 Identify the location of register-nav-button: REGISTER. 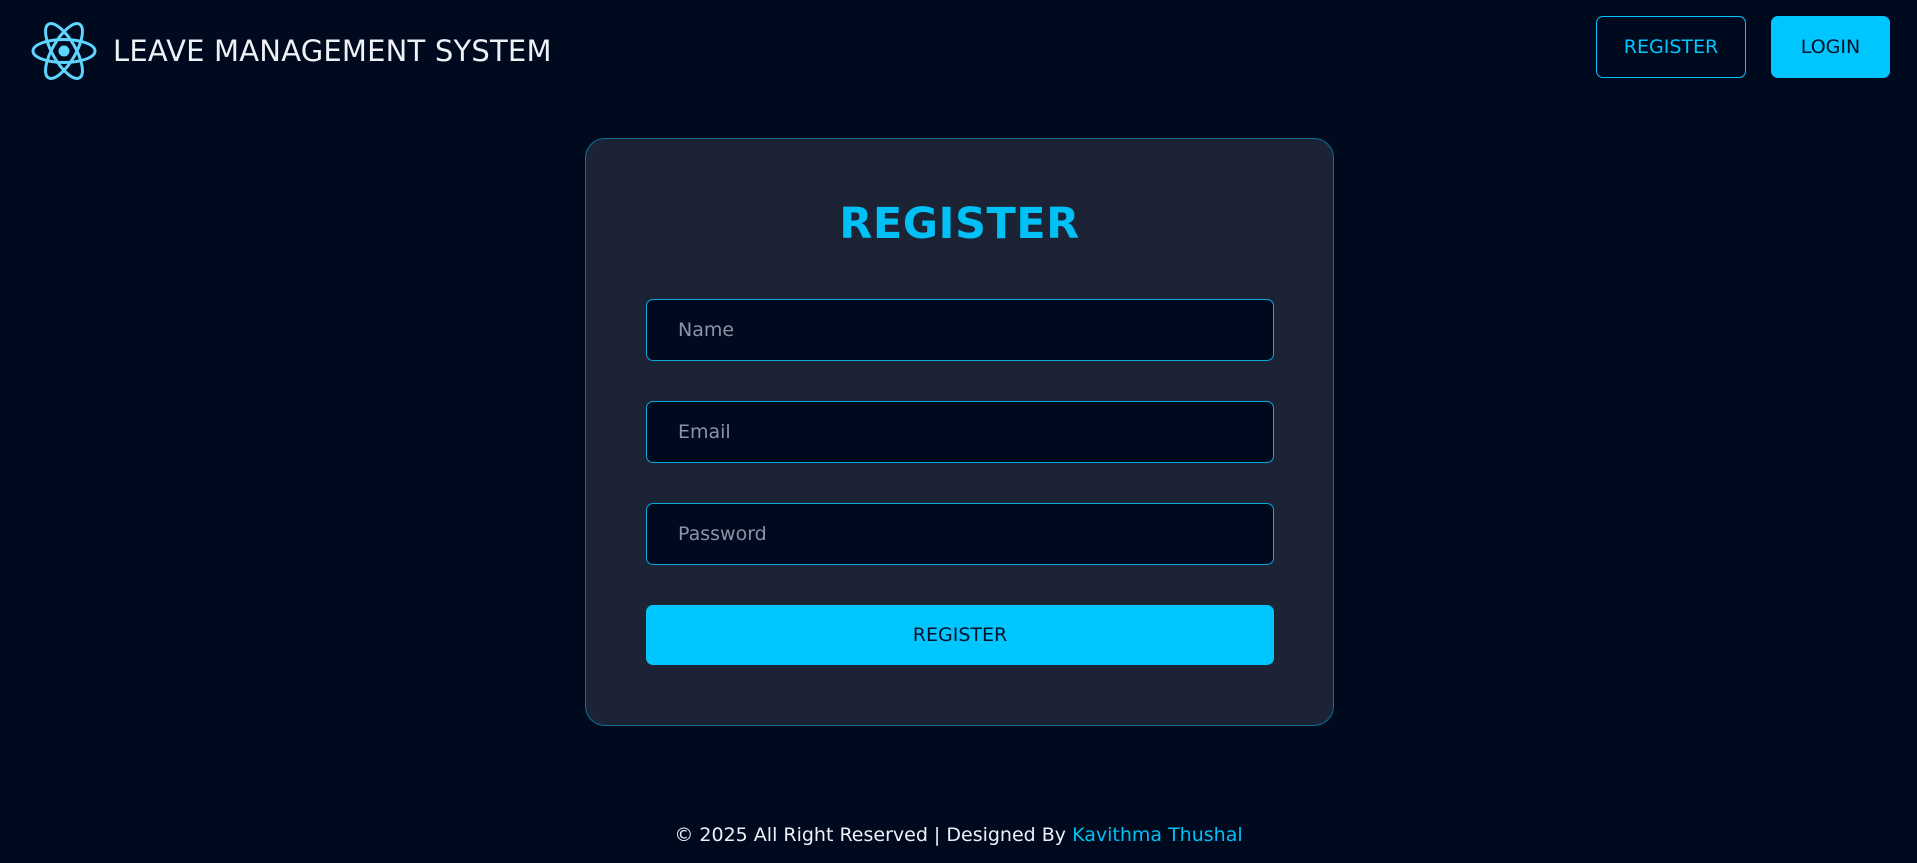
(1671, 47).